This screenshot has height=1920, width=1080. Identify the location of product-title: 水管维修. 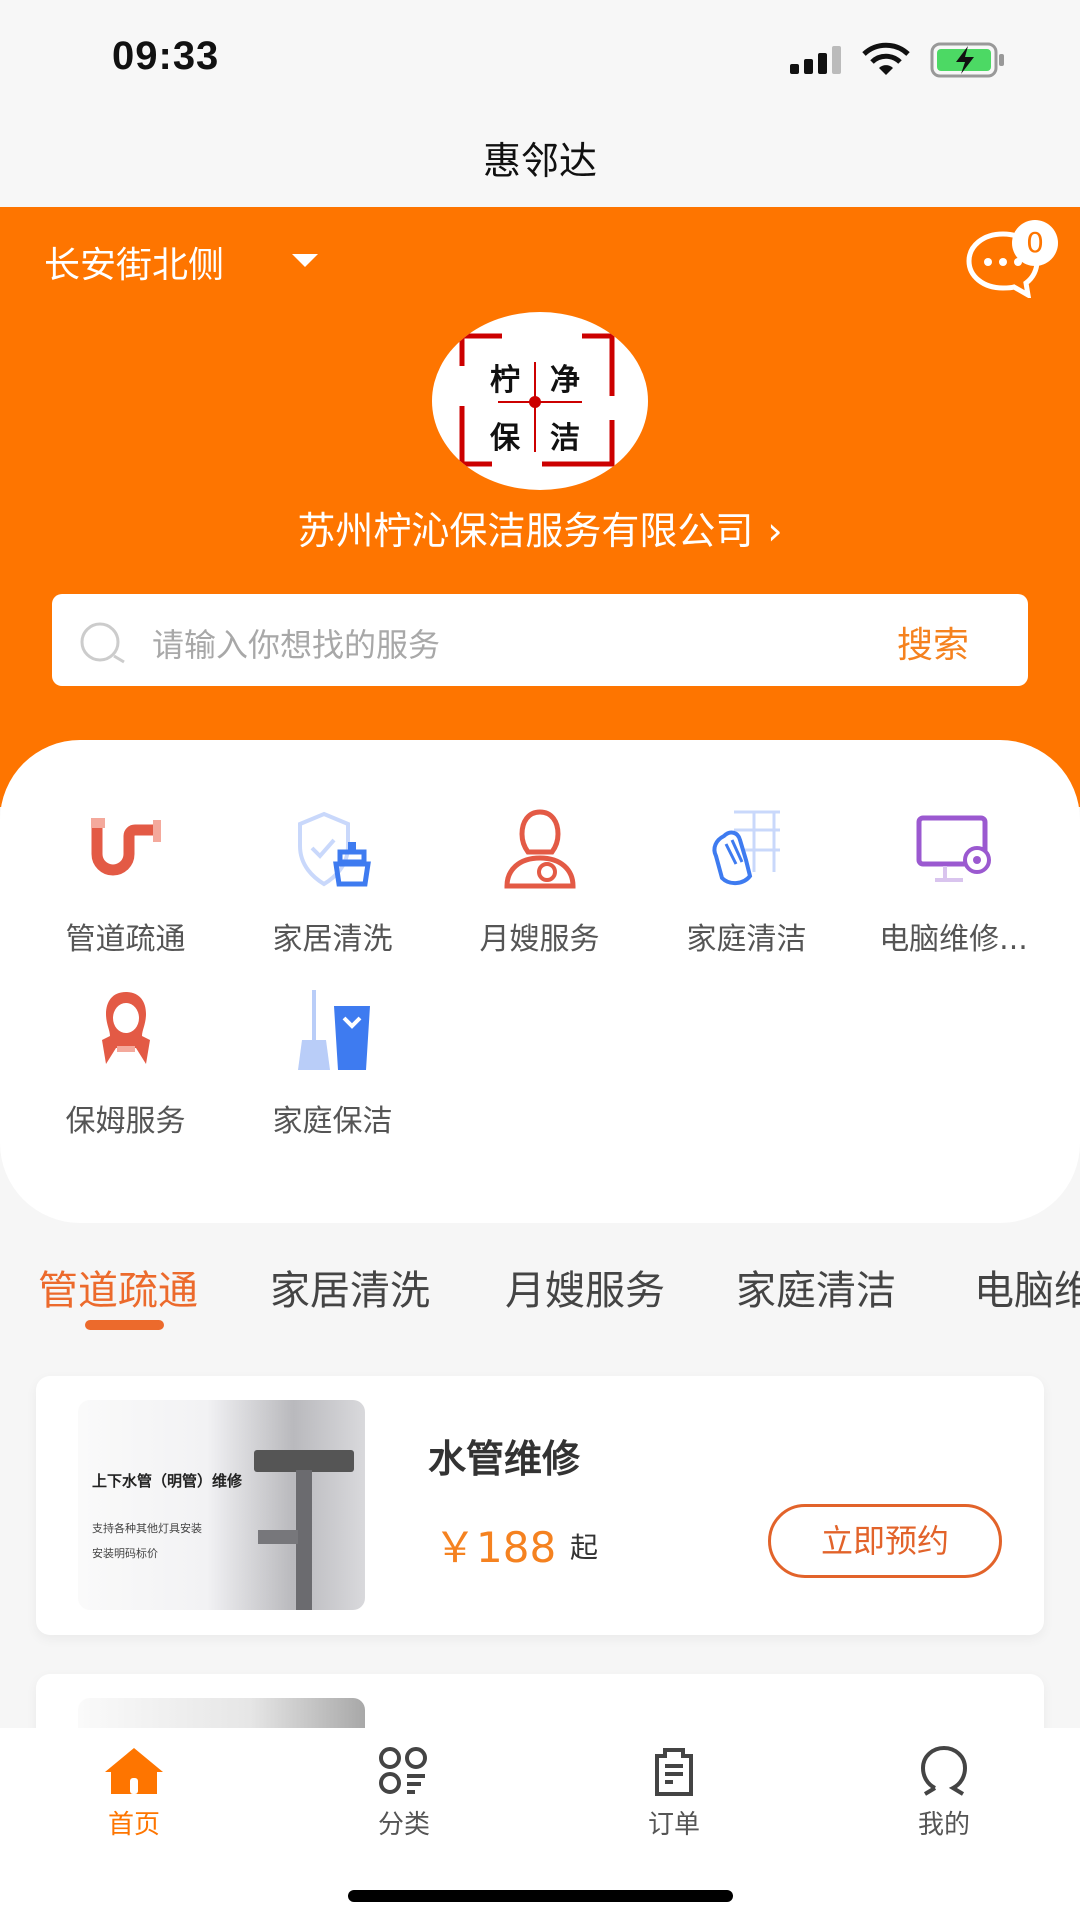
(504, 1459).